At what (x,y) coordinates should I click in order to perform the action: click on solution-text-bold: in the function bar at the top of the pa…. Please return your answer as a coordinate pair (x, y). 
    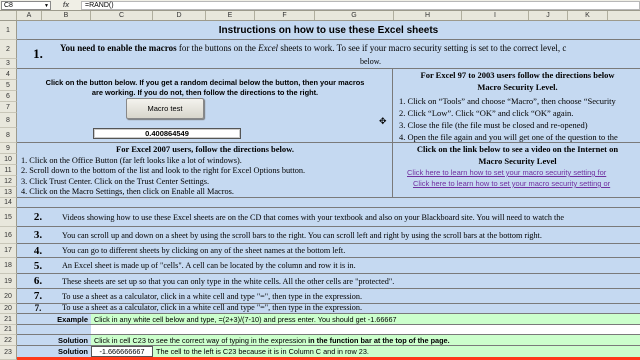
    Looking at the image, I should click on (379, 340).